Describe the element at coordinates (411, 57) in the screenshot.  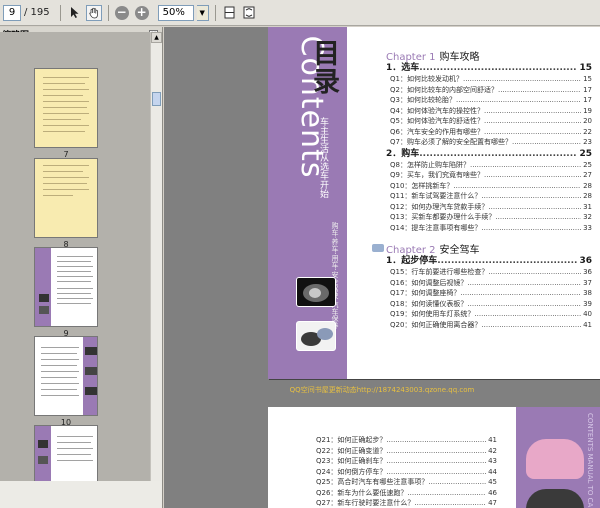
I see `chapter-label: Chapter 1` at that location.